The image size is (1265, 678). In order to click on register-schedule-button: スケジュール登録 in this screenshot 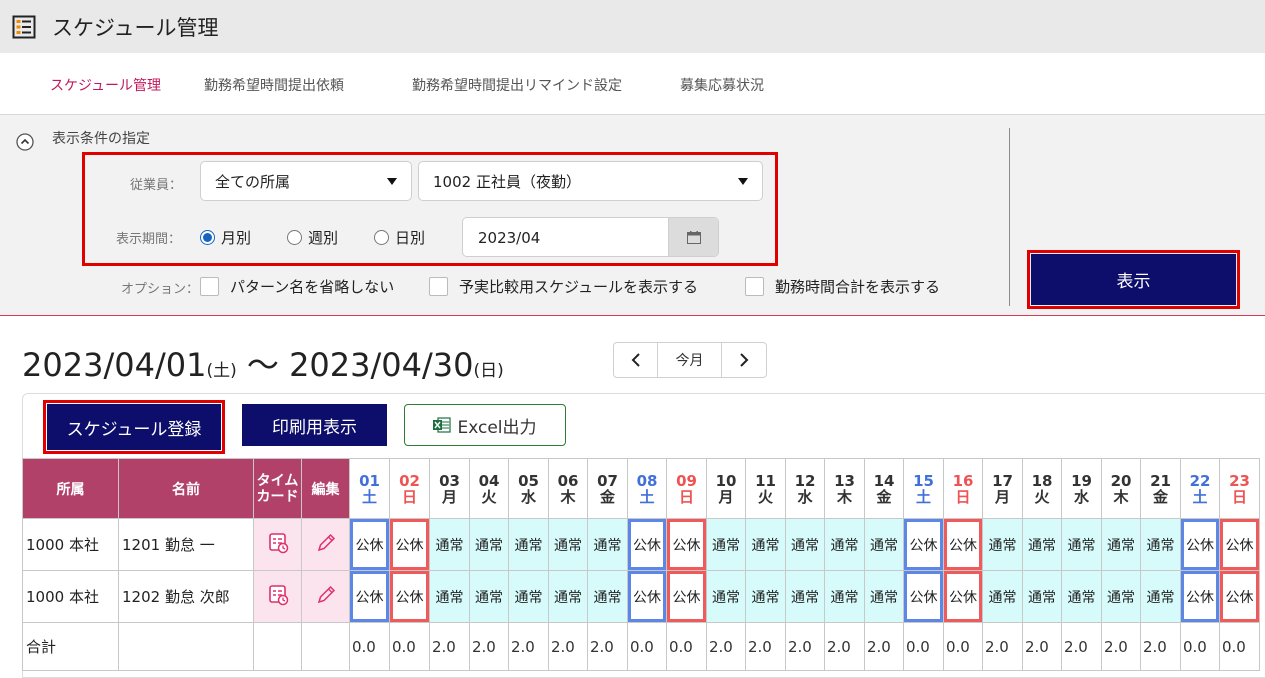, I will do `click(134, 427)`.